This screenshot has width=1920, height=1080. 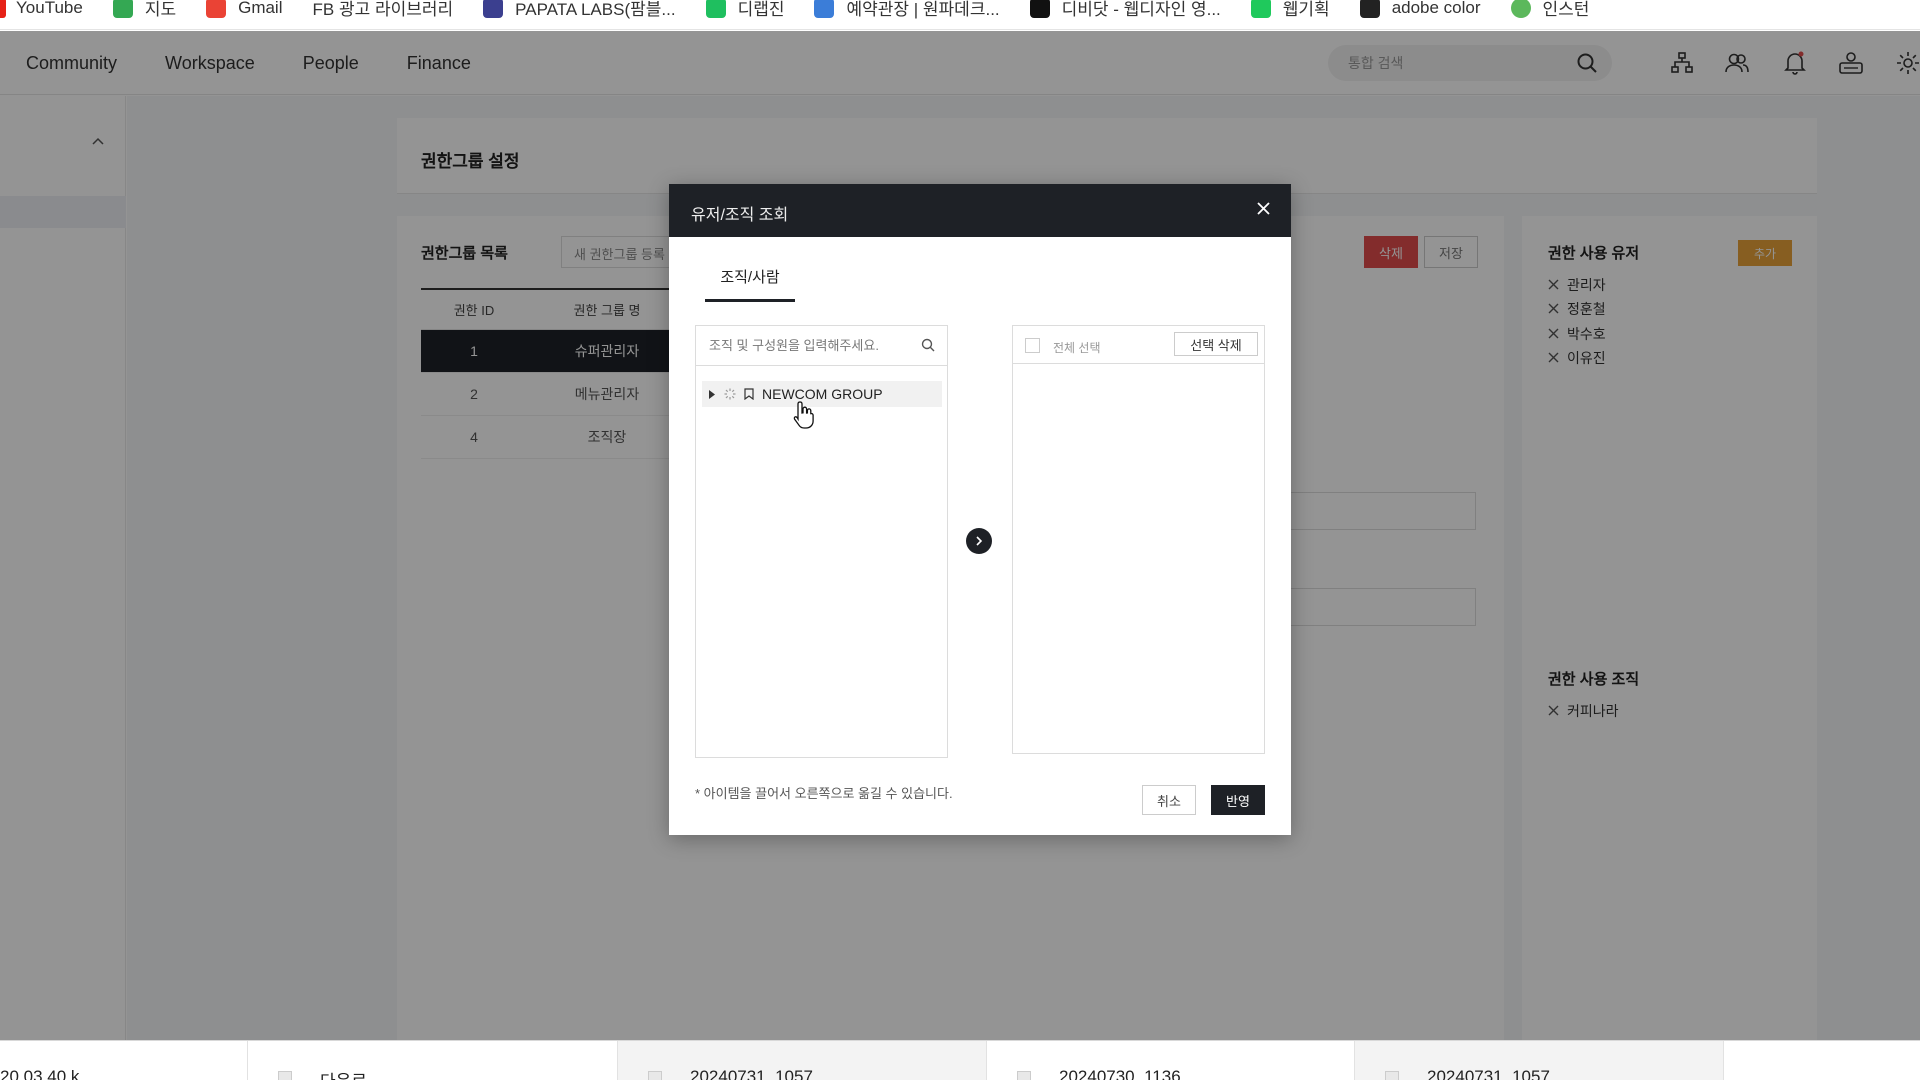 What do you see at coordinates (1169, 800) in the screenshot?
I see `cancel-button: 취소` at bounding box center [1169, 800].